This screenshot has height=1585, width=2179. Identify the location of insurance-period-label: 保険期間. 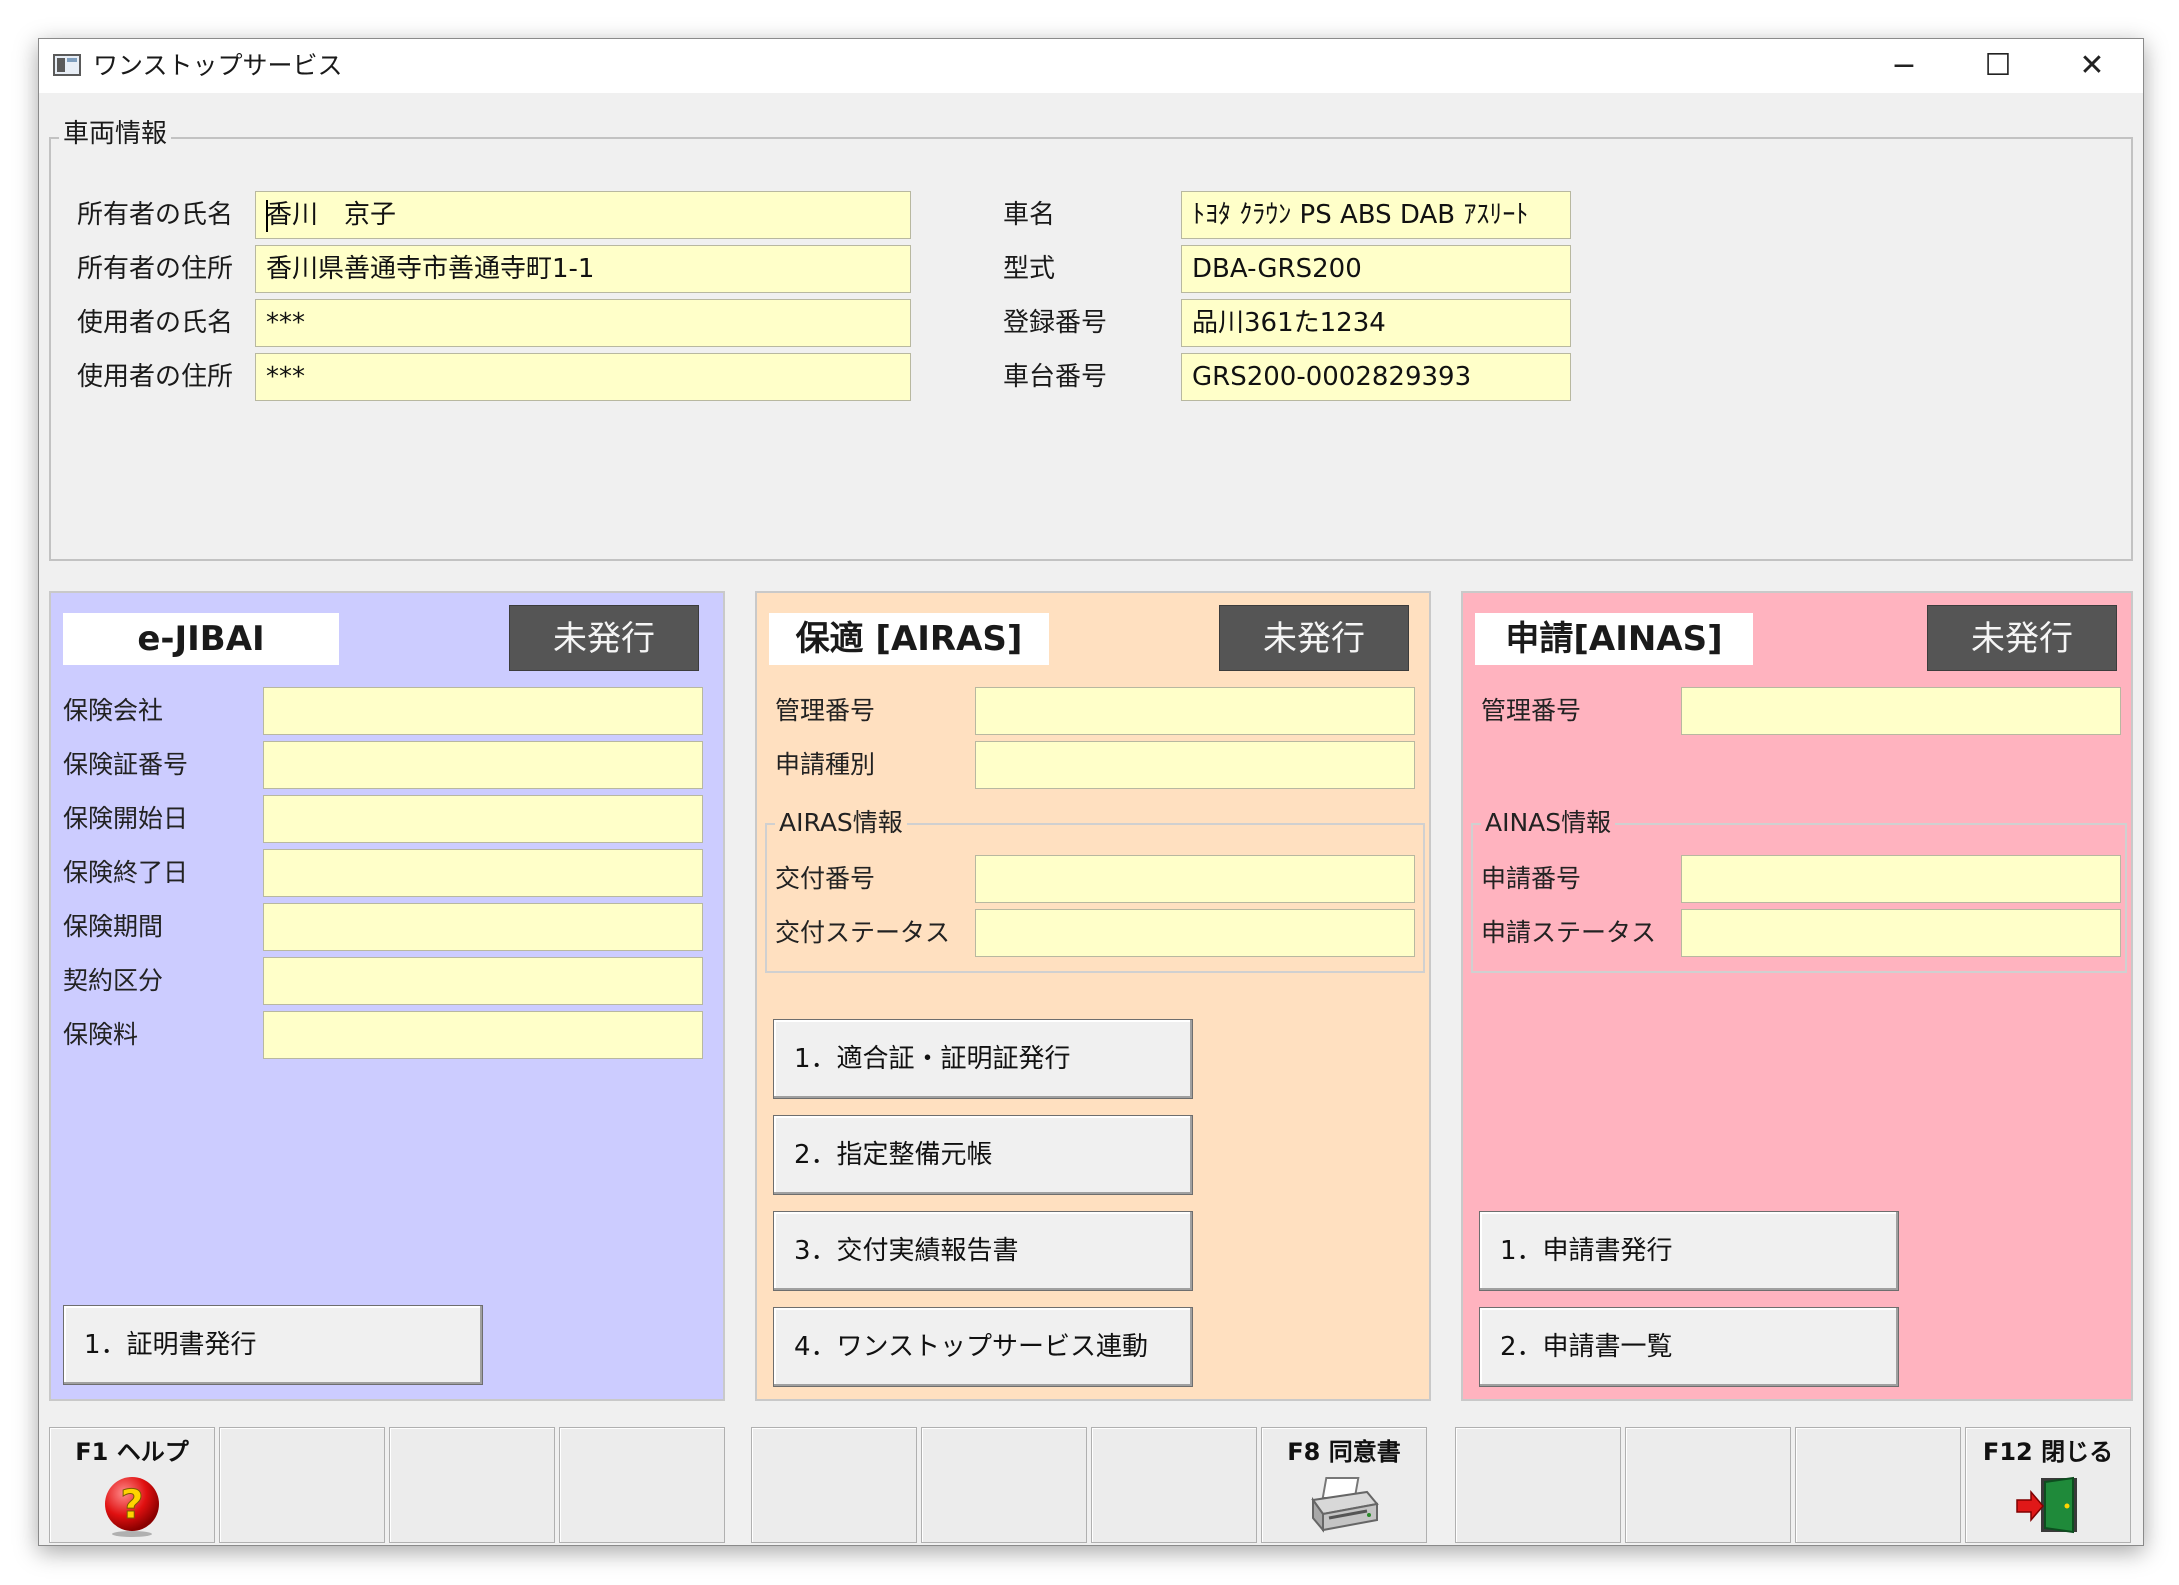
(113, 926).